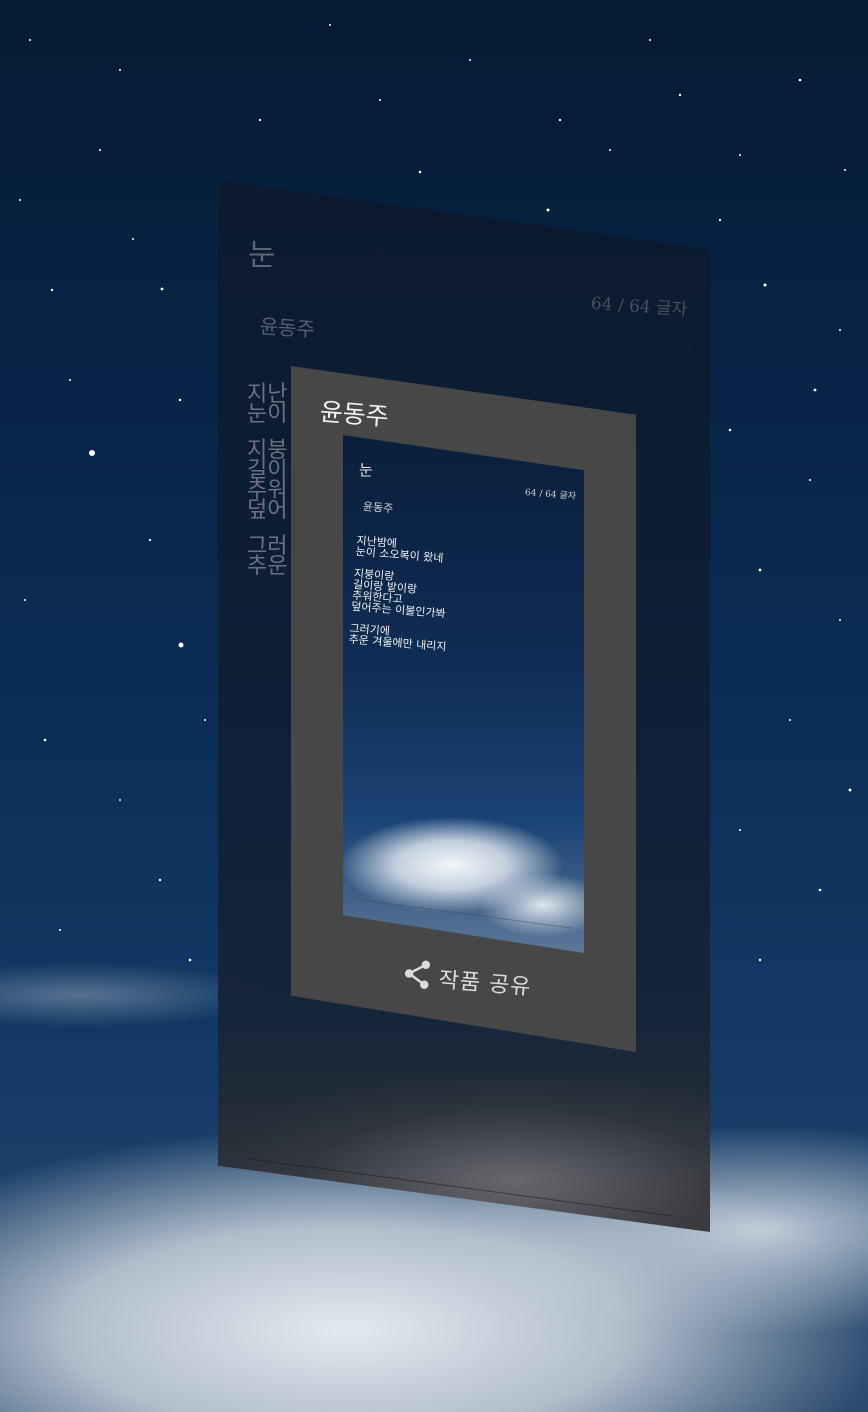  What do you see at coordinates (267, 566) in the screenshot?
I see `poem-line: 추운` at bounding box center [267, 566].